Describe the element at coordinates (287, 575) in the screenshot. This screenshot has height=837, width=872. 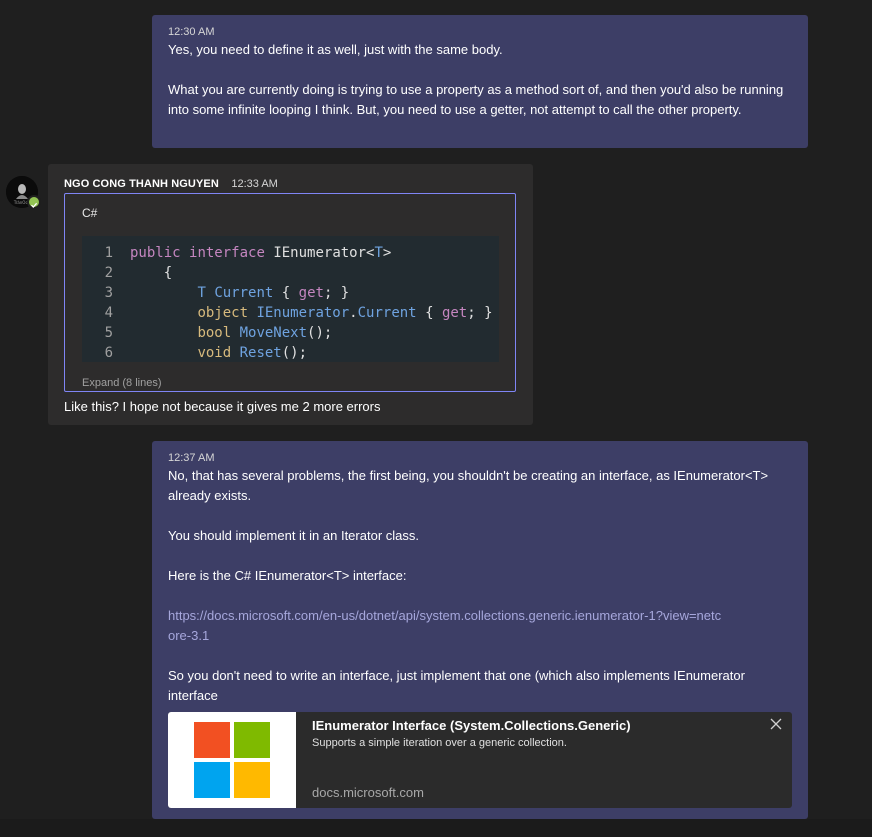
I see `message-paragraph: Here is the C# IEnumerator<T> interface:` at that location.